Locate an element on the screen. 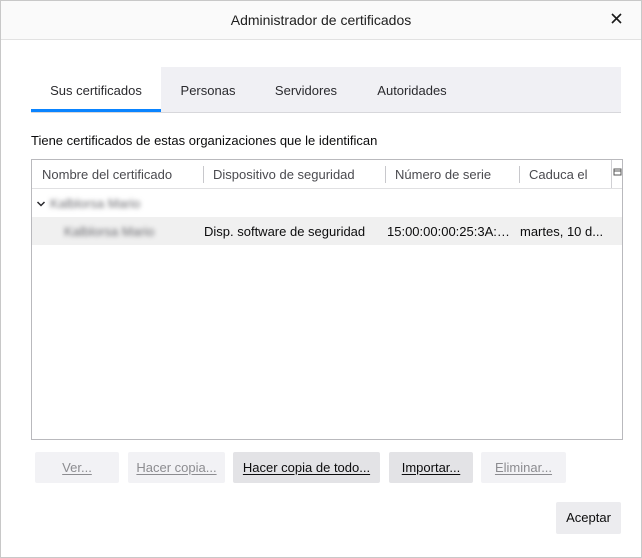 The image size is (642, 558). close-icon is located at coordinates (617, 19).